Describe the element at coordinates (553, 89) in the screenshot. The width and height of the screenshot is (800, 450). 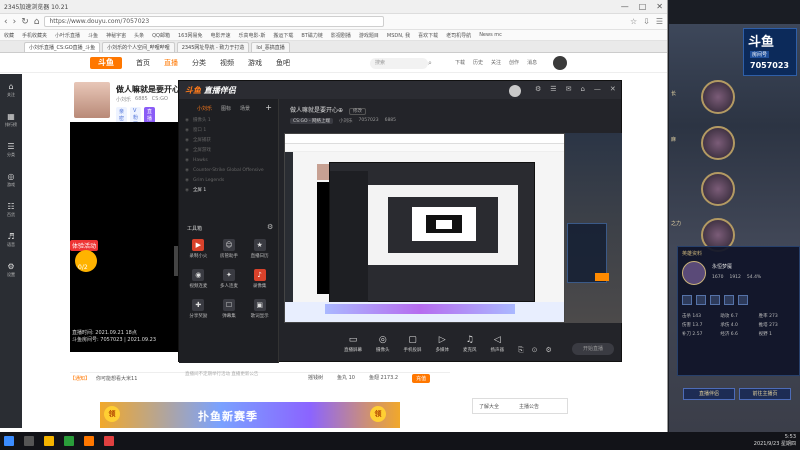
I see `window-control-icon: ☰` at that location.